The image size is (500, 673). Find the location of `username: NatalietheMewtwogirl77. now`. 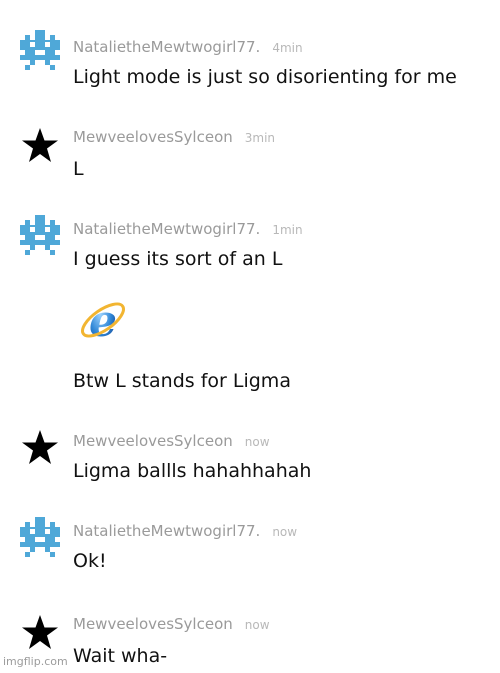

username: NatalietheMewtwogirl77. now is located at coordinates (185, 531).